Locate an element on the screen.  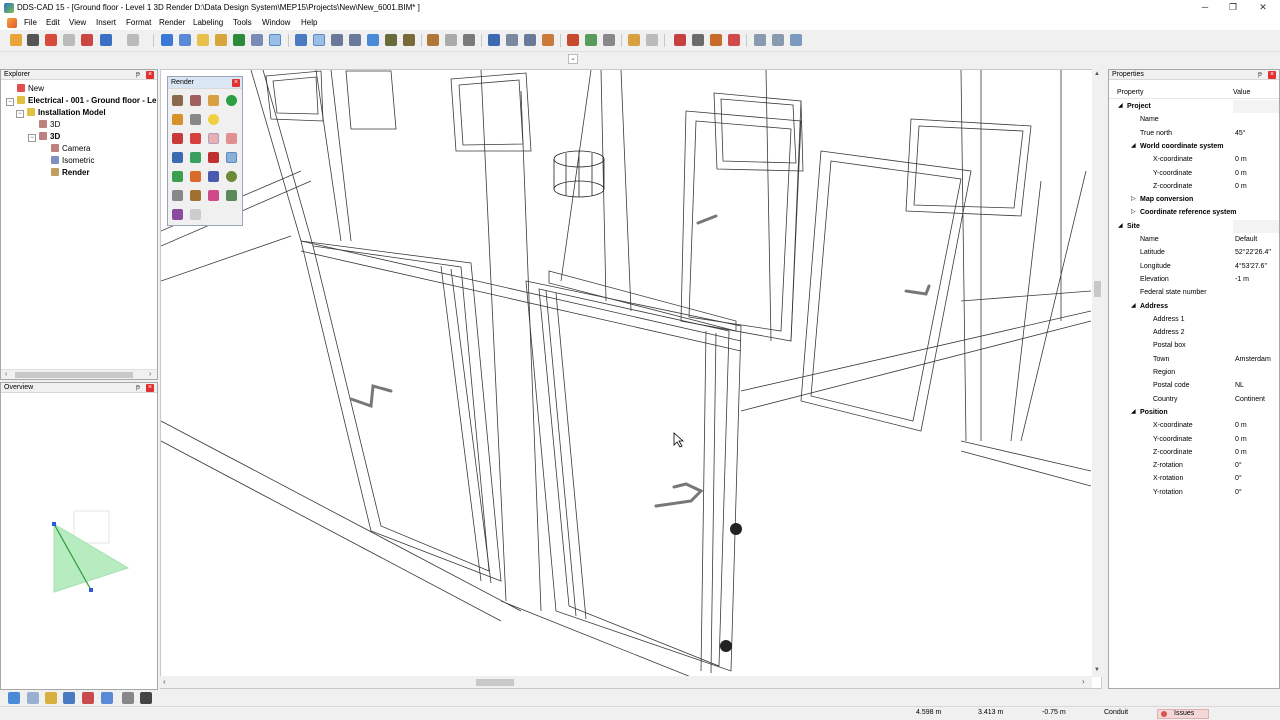
render-material-icon is located at coordinates (177, 119).